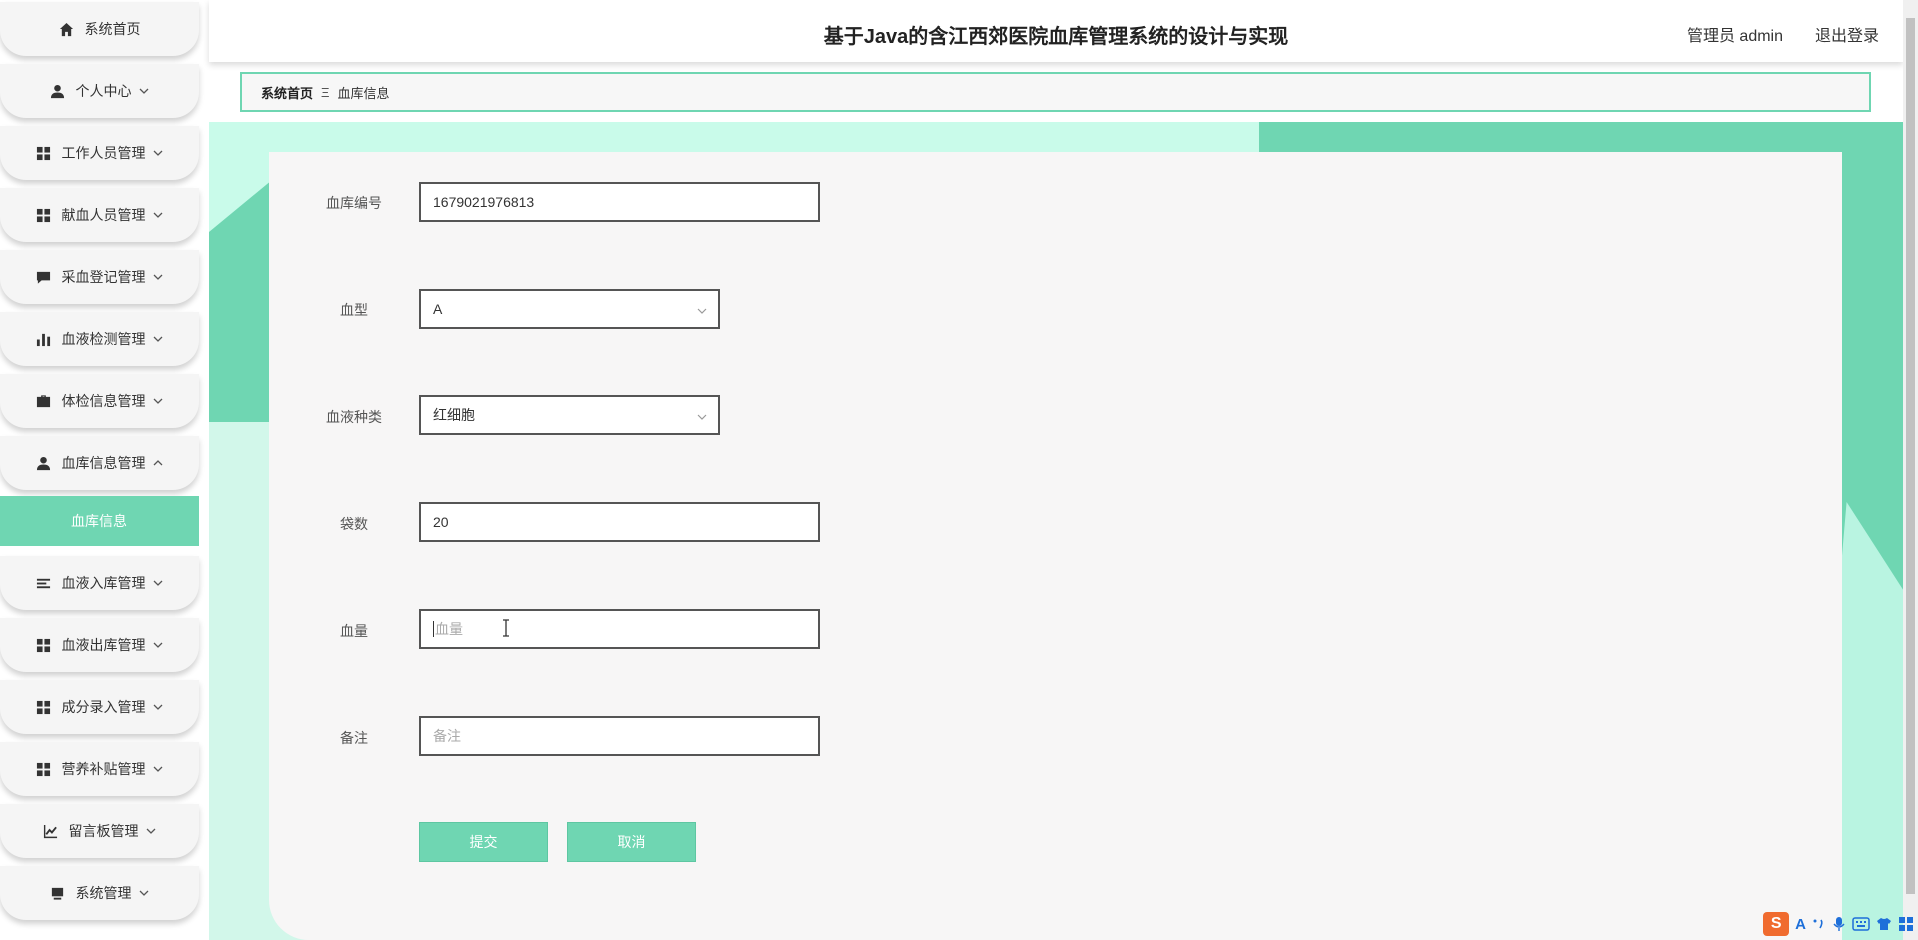 The height and width of the screenshot is (940, 1918). I want to click on scrollbar, so click(1910, 470).